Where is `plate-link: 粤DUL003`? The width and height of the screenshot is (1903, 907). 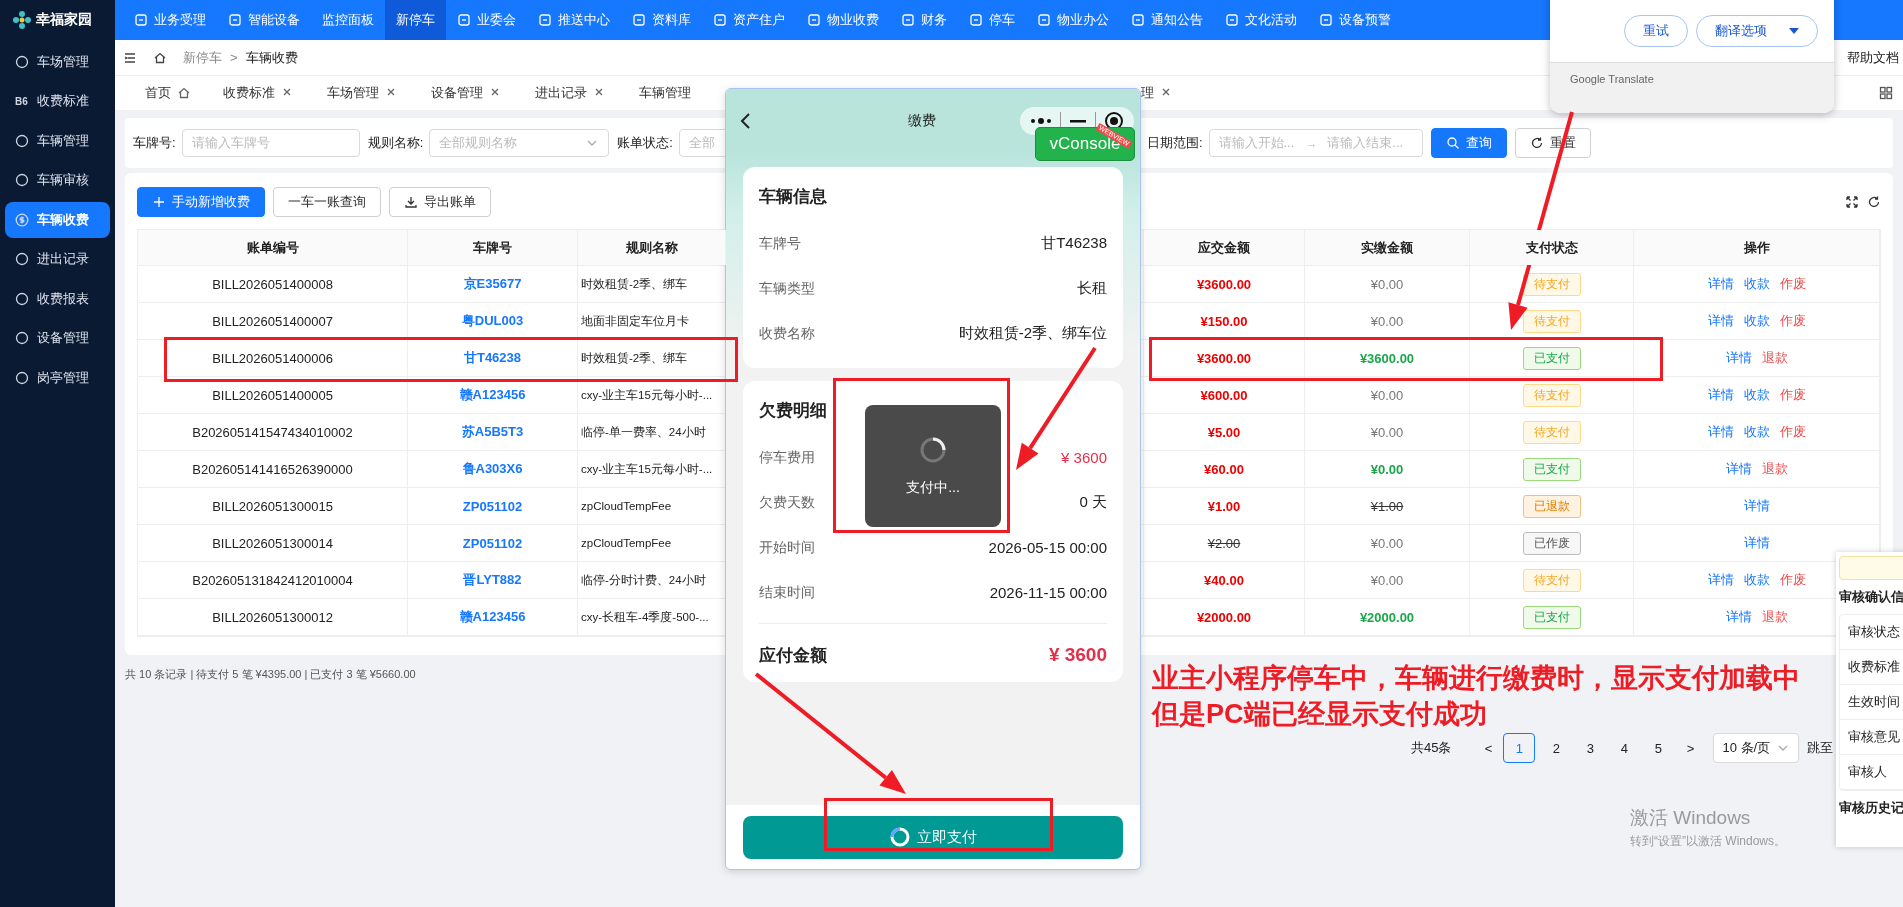 plate-link: 粤DUL003 is located at coordinates (493, 321).